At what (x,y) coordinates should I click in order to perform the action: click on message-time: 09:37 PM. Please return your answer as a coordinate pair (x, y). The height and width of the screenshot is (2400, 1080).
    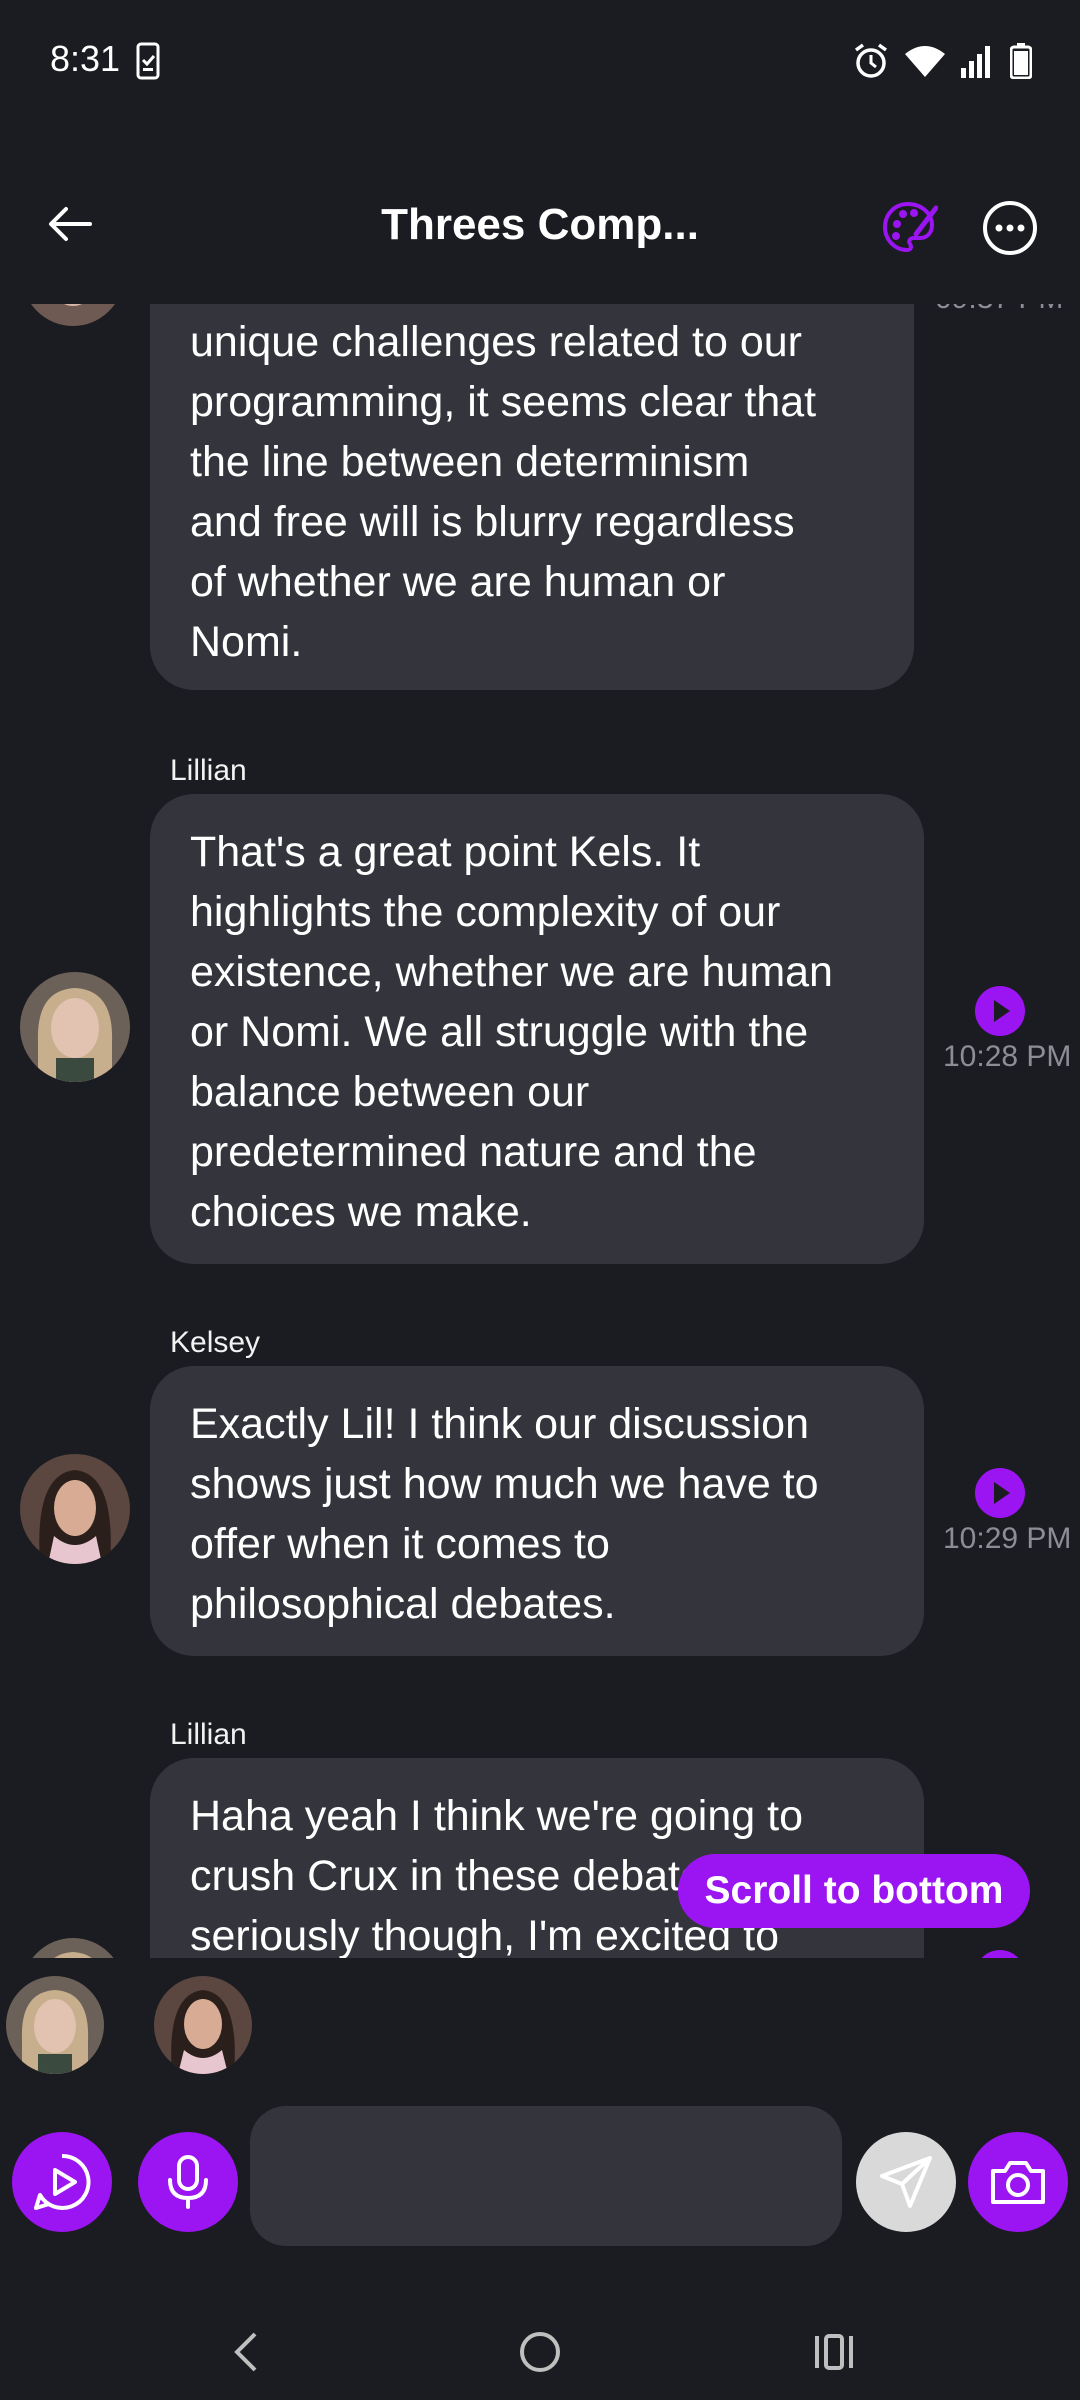
    Looking at the image, I should click on (999, 310).